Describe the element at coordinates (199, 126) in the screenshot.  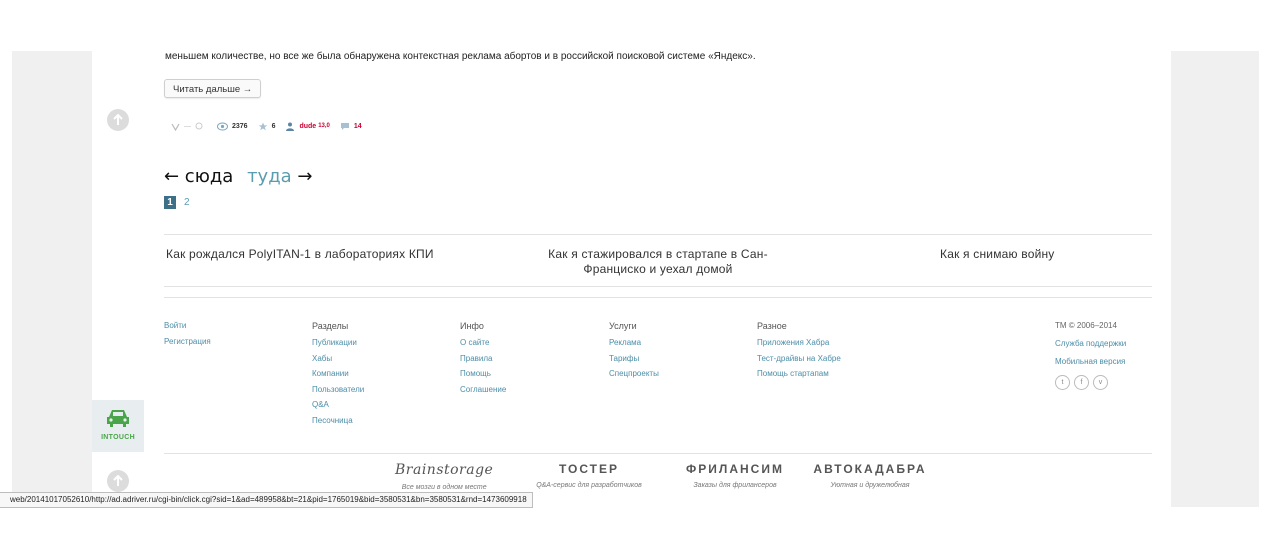
I see `vote-down-icon` at that location.